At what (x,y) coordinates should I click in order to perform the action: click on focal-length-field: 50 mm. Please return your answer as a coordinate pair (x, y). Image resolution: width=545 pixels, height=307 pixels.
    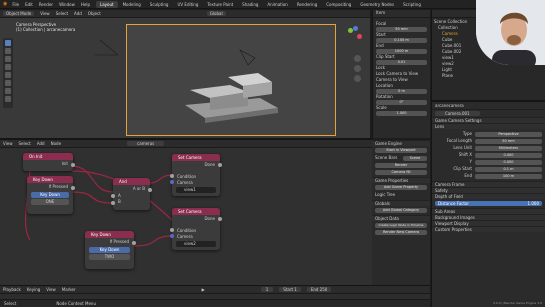
    Looking at the image, I should click on (508, 141).